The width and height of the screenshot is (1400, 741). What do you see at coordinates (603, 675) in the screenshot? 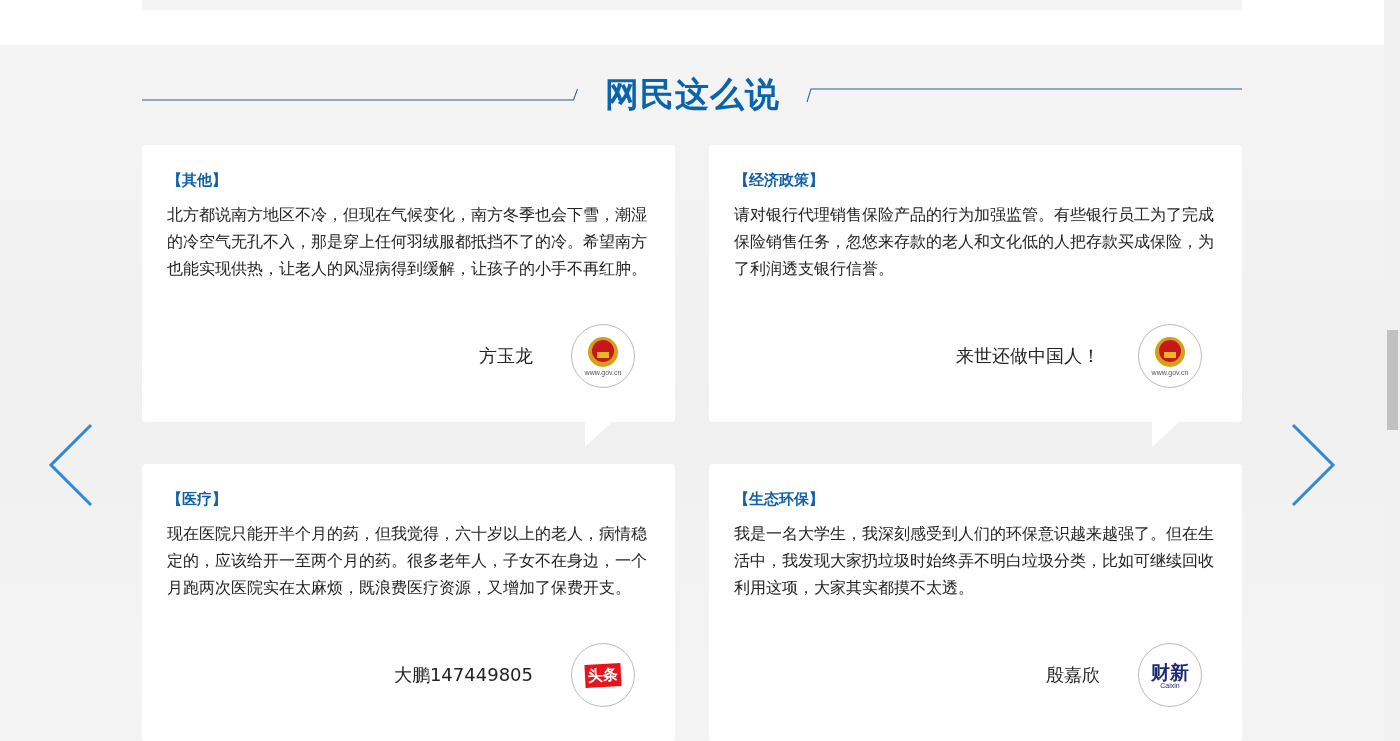
I see `logo-text: 头条` at bounding box center [603, 675].